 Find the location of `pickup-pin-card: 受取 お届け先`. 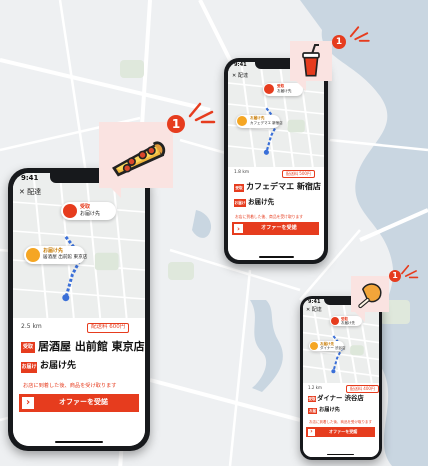

pickup-pin-card: 受取 お届け先 is located at coordinates (88, 211).